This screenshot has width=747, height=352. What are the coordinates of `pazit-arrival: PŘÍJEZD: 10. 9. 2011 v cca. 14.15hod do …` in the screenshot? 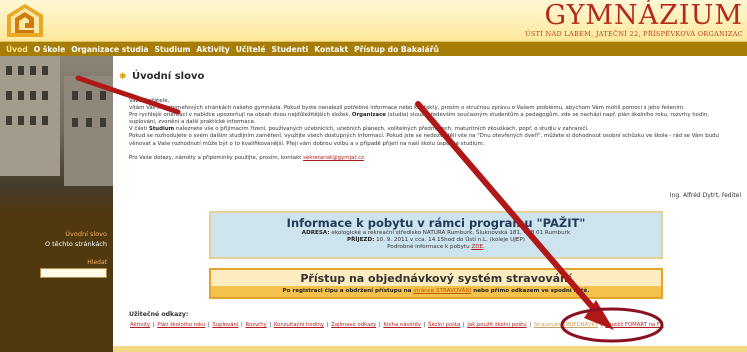 It's located at (436, 239).